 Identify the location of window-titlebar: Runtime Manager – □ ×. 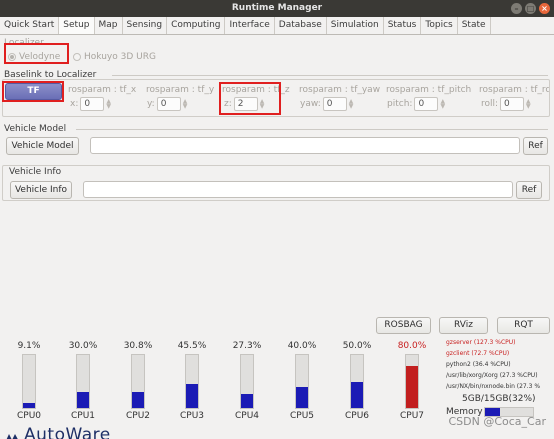
(277, 8).